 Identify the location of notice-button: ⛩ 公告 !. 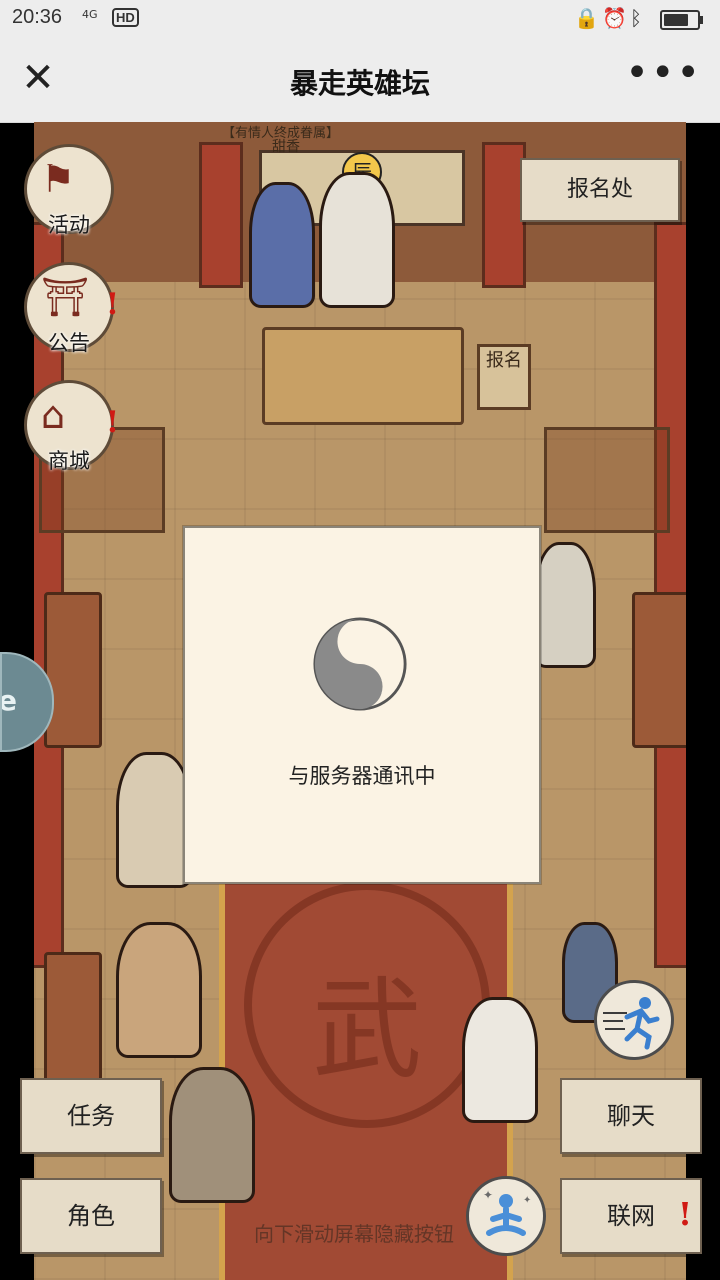
(71, 308).